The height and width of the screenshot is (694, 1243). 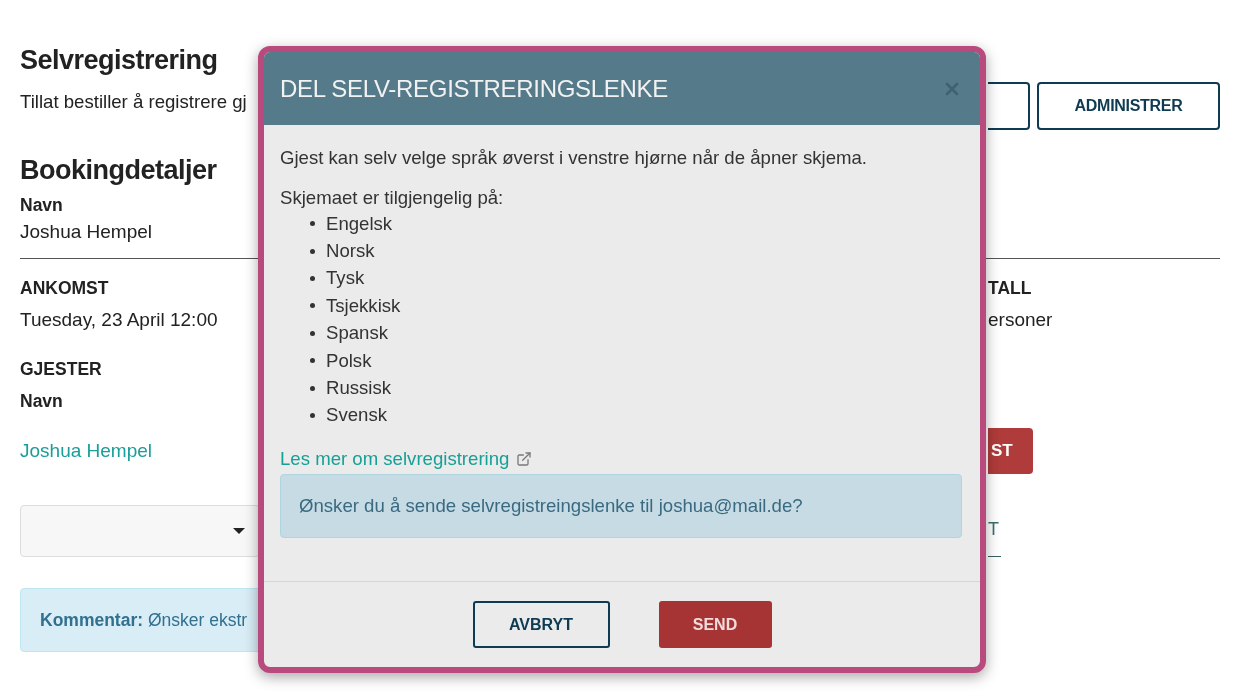 I want to click on select-field, so click(x=140, y=531).